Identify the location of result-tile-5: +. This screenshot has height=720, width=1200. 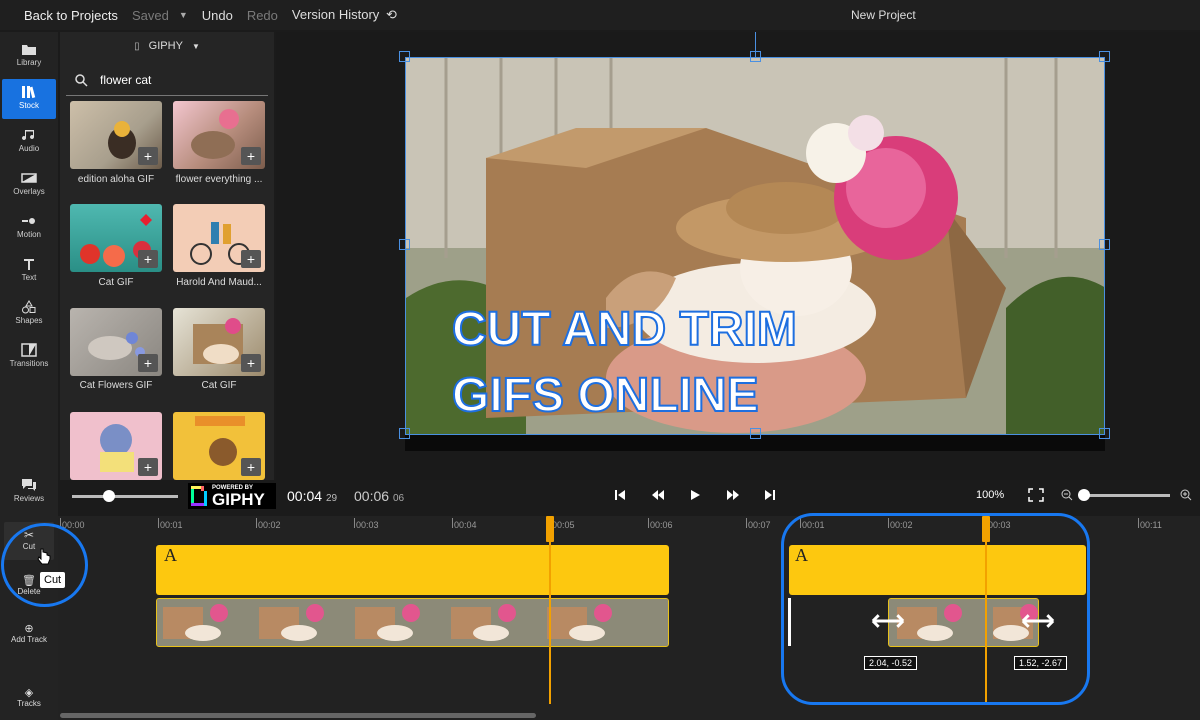
(116, 342).